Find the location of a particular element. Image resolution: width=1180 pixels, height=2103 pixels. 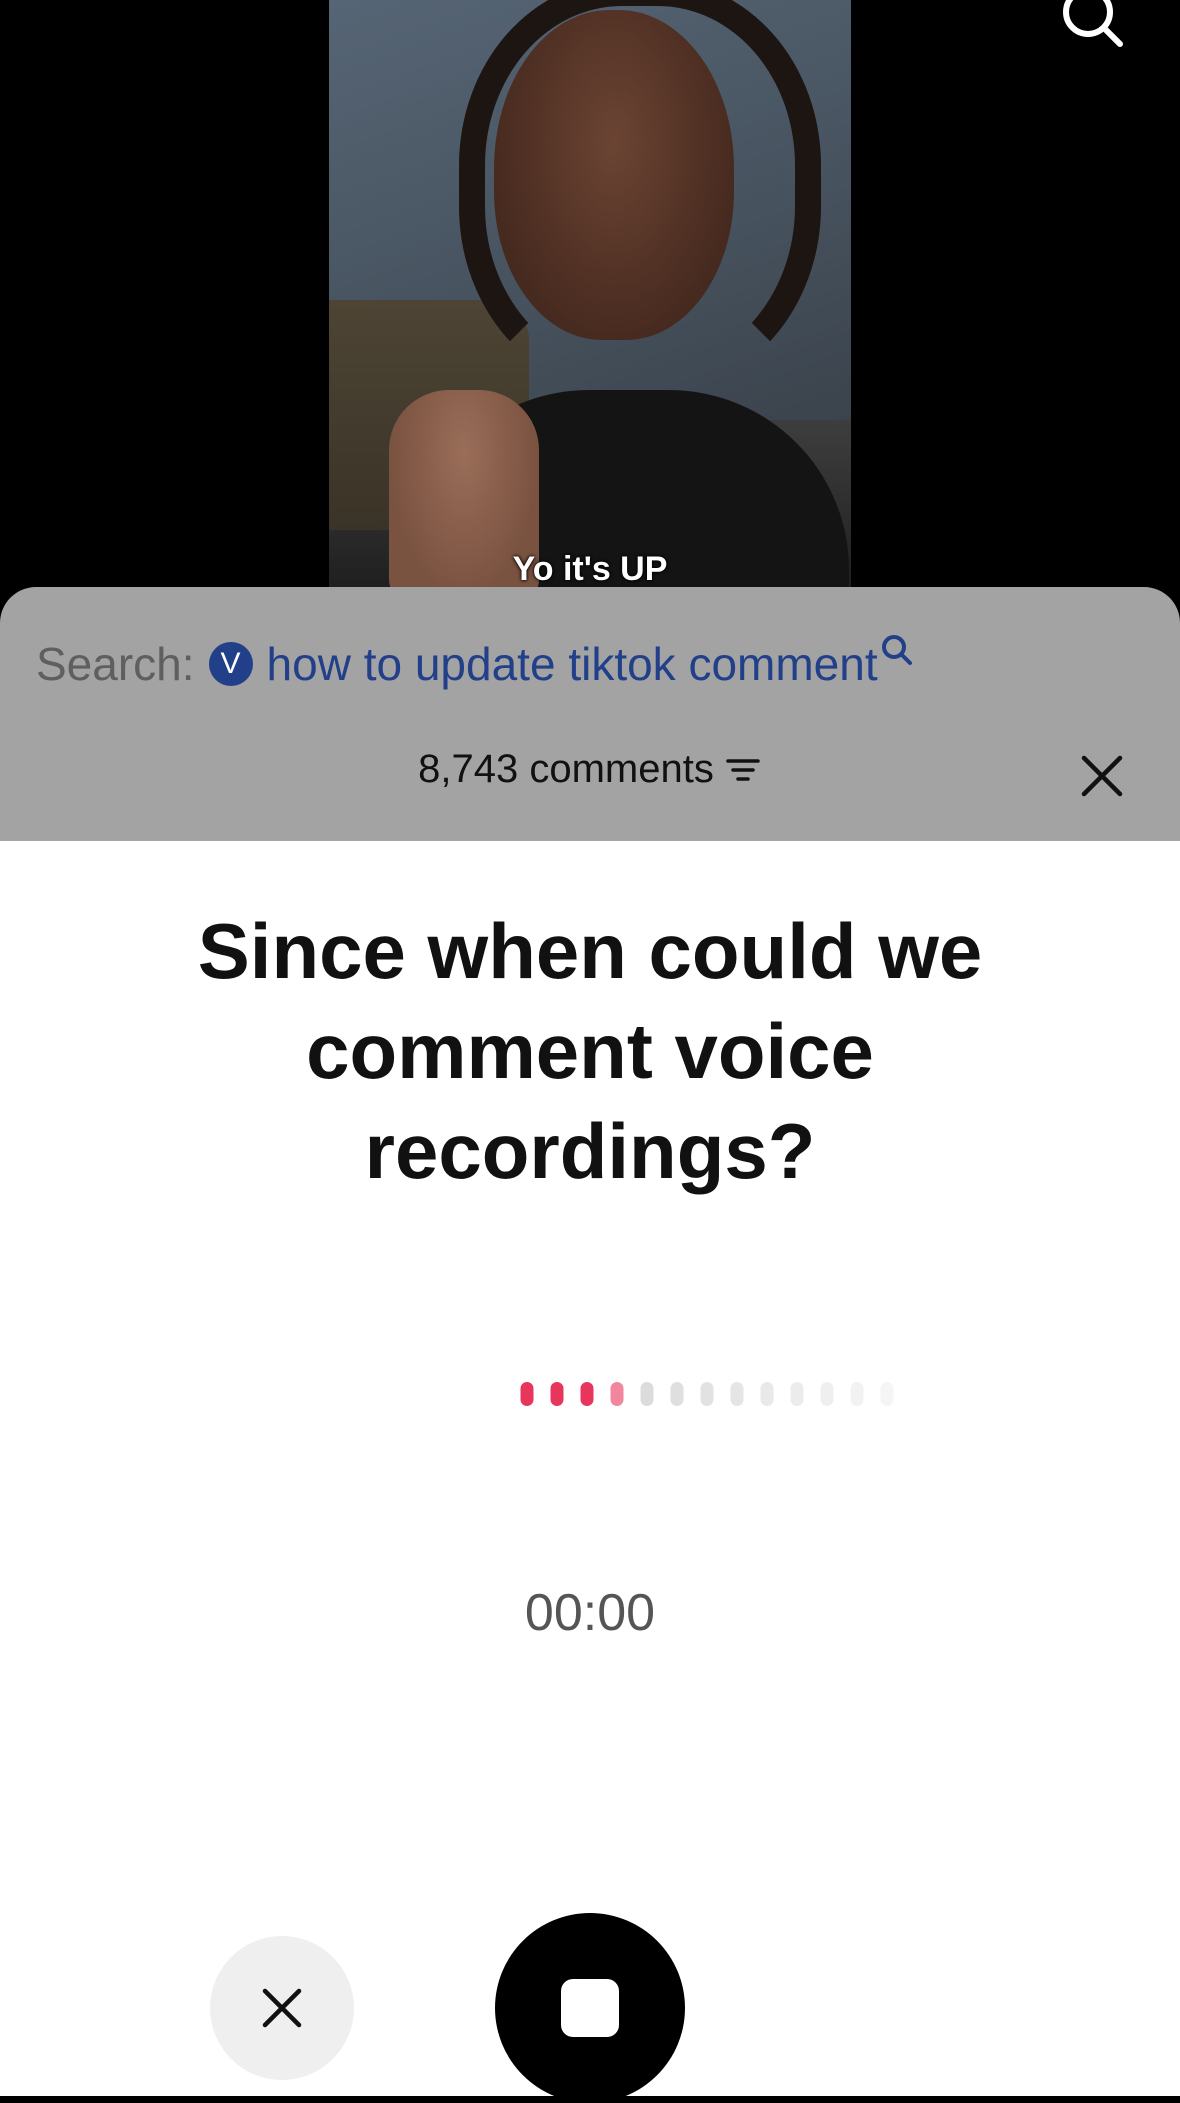

recording-timer: 00:00 is located at coordinates (590, 1613).